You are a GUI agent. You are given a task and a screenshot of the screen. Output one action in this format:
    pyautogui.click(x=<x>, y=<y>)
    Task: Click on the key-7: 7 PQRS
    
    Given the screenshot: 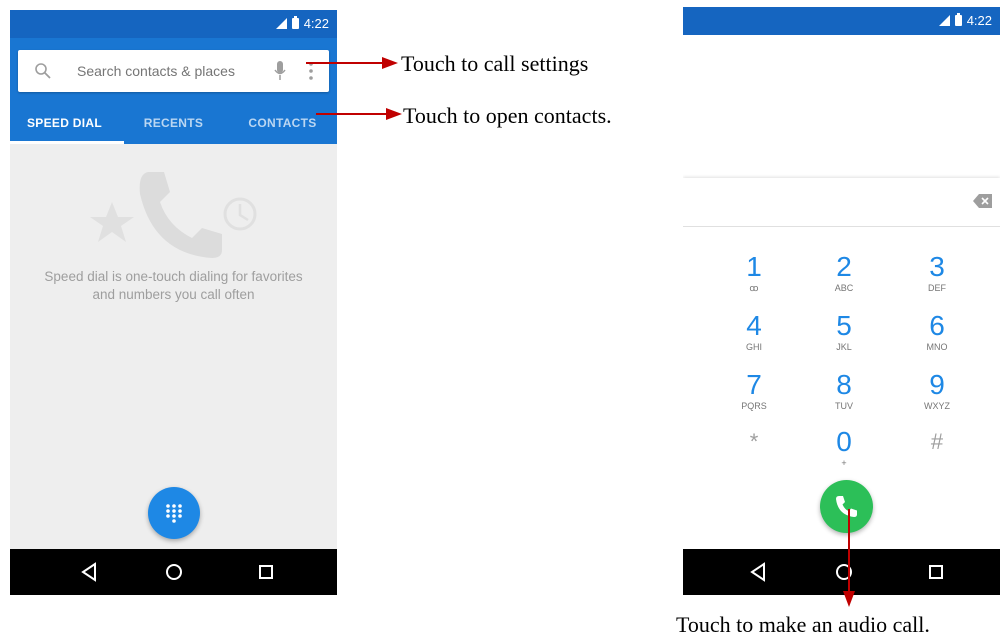 What is the action you would take?
    pyautogui.click(x=754, y=399)
    